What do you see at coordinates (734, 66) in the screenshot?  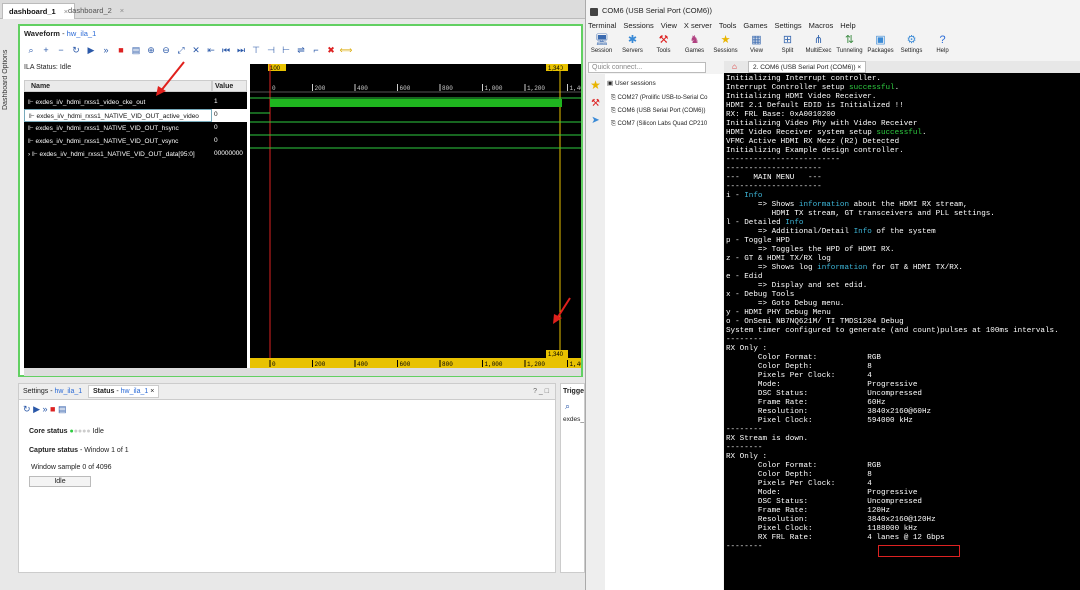 I see `home-icon: ⌂` at bounding box center [734, 66].